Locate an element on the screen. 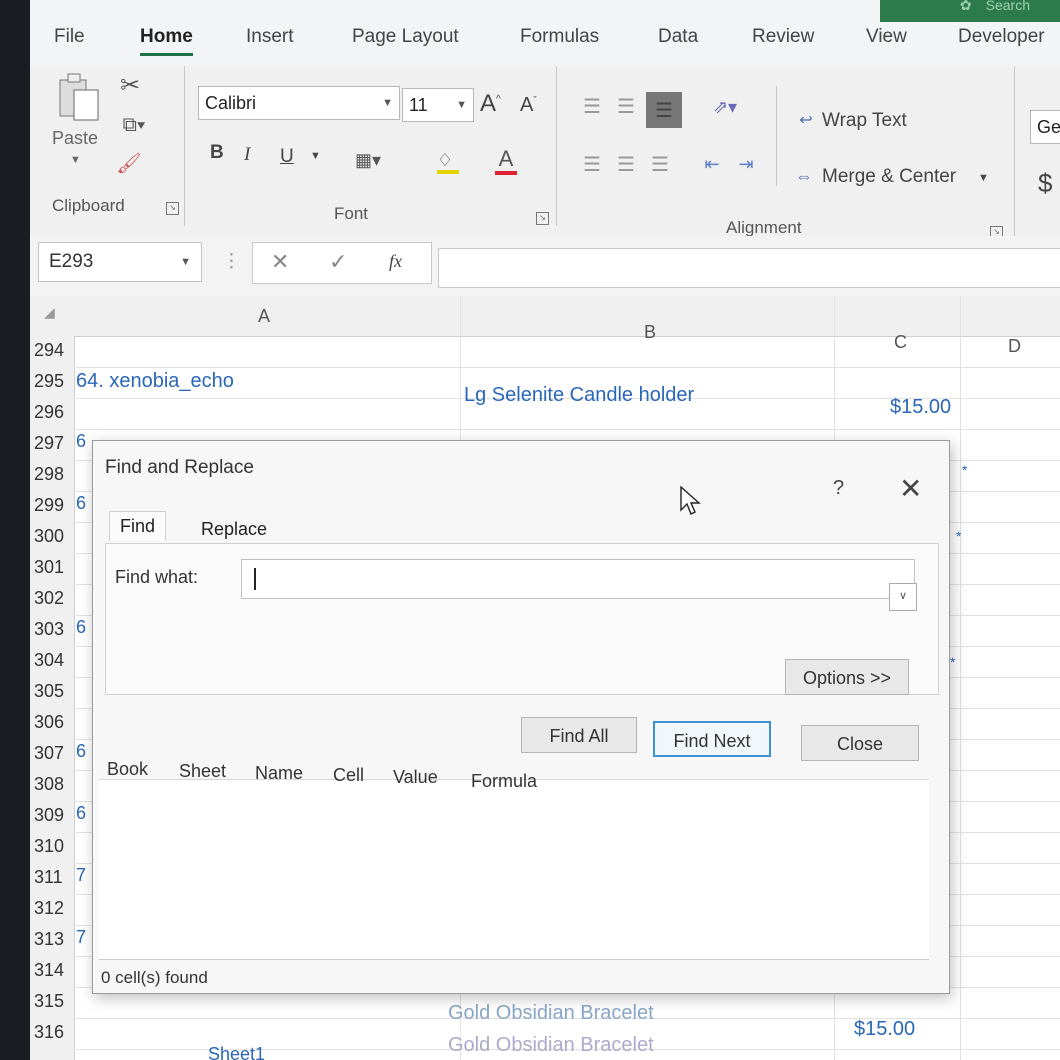 This screenshot has width=1060, height=1060. cell-a295: 64. xenobia_echo is located at coordinates (155, 381).